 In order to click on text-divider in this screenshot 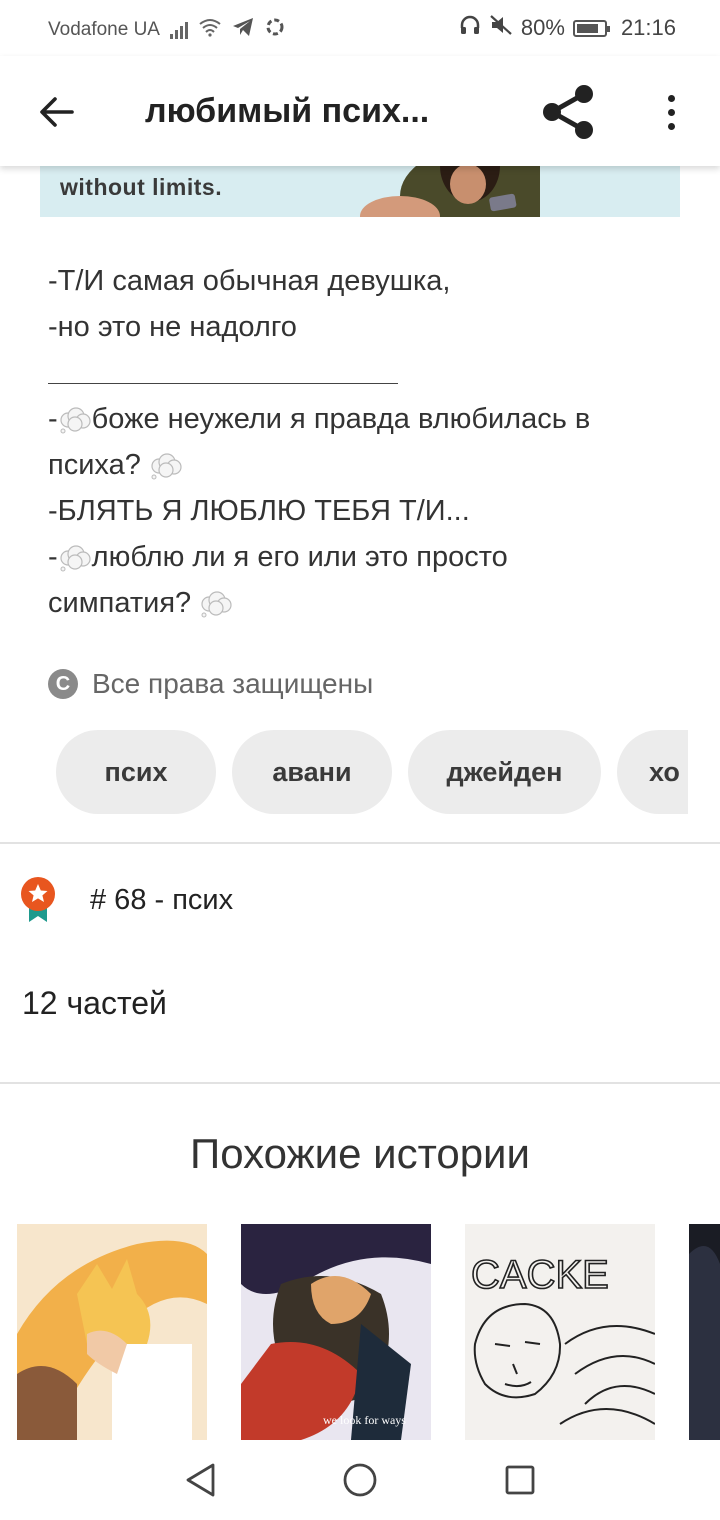, I will do `click(223, 367)`.